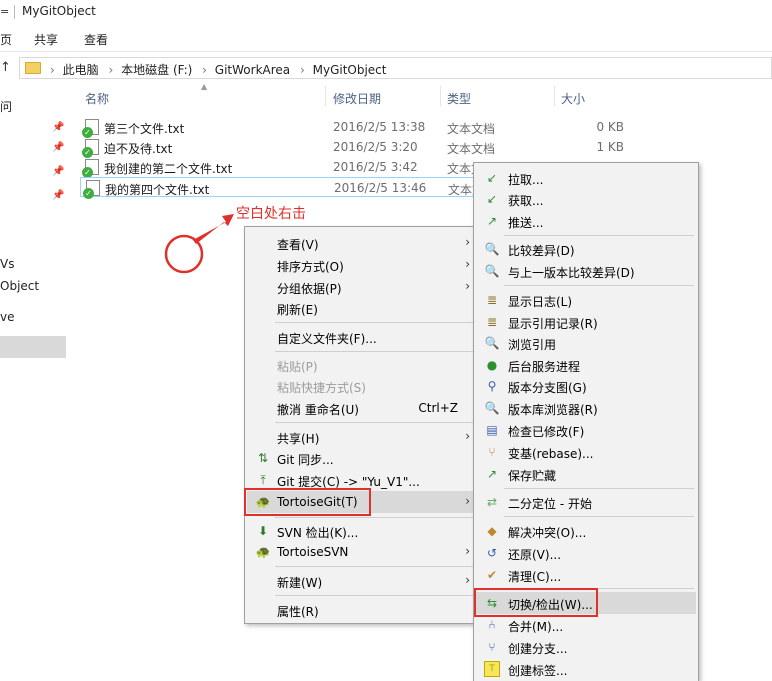 This screenshot has width=772, height=681. I want to click on menu-item-revision-graph: ⚲ 版本分支图(G), so click(586, 386).